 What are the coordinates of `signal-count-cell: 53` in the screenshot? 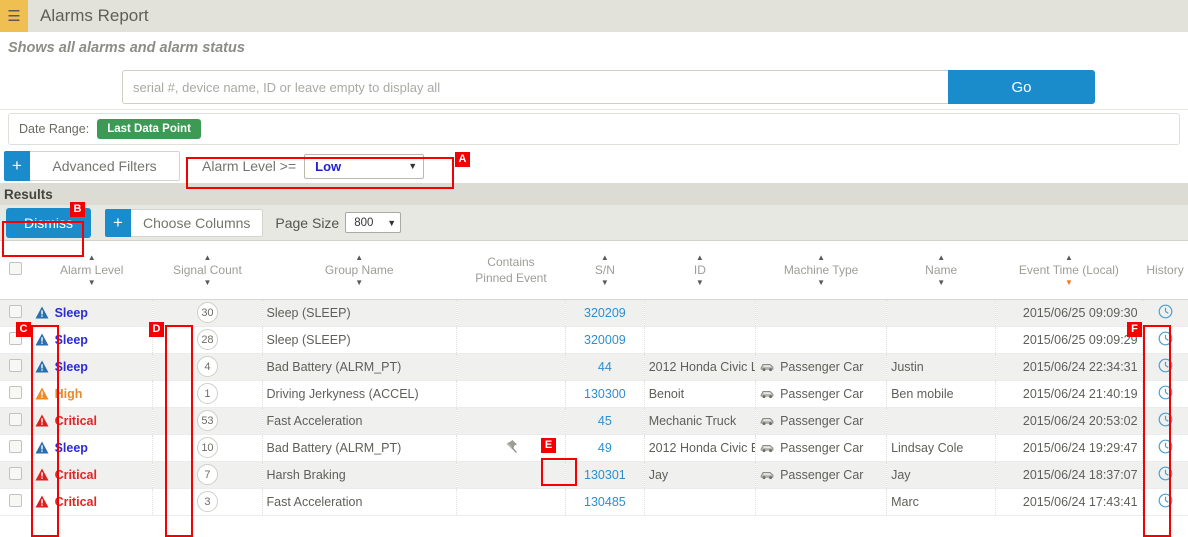 It's located at (207, 421).